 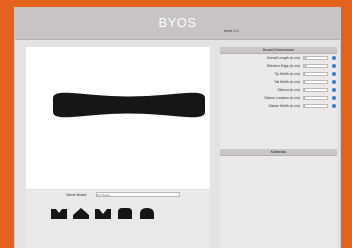 What do you see at coordinates (278, 50) in the screenshot?
I see `panel-board-dimensions-header: Board Dimensions` at bounding box center [278, 50].